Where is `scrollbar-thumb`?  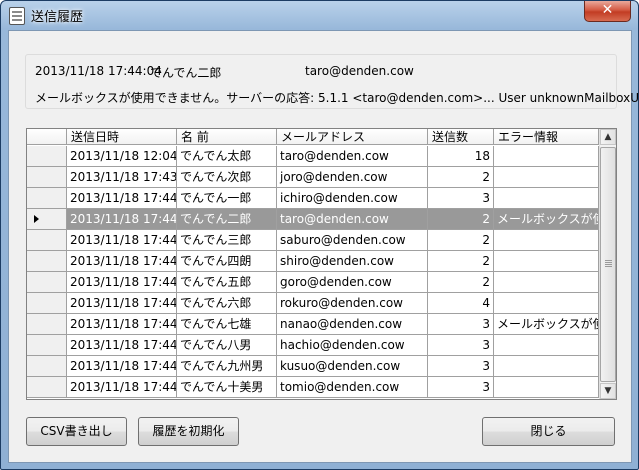 scrollbar-thumb is located at coordinates (608, 264).